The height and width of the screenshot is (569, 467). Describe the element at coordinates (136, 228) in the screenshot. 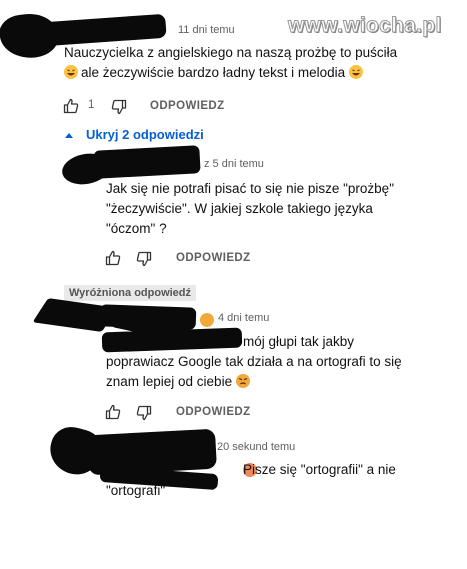

I see `reply-text-line: "óczom" ?` at that location.